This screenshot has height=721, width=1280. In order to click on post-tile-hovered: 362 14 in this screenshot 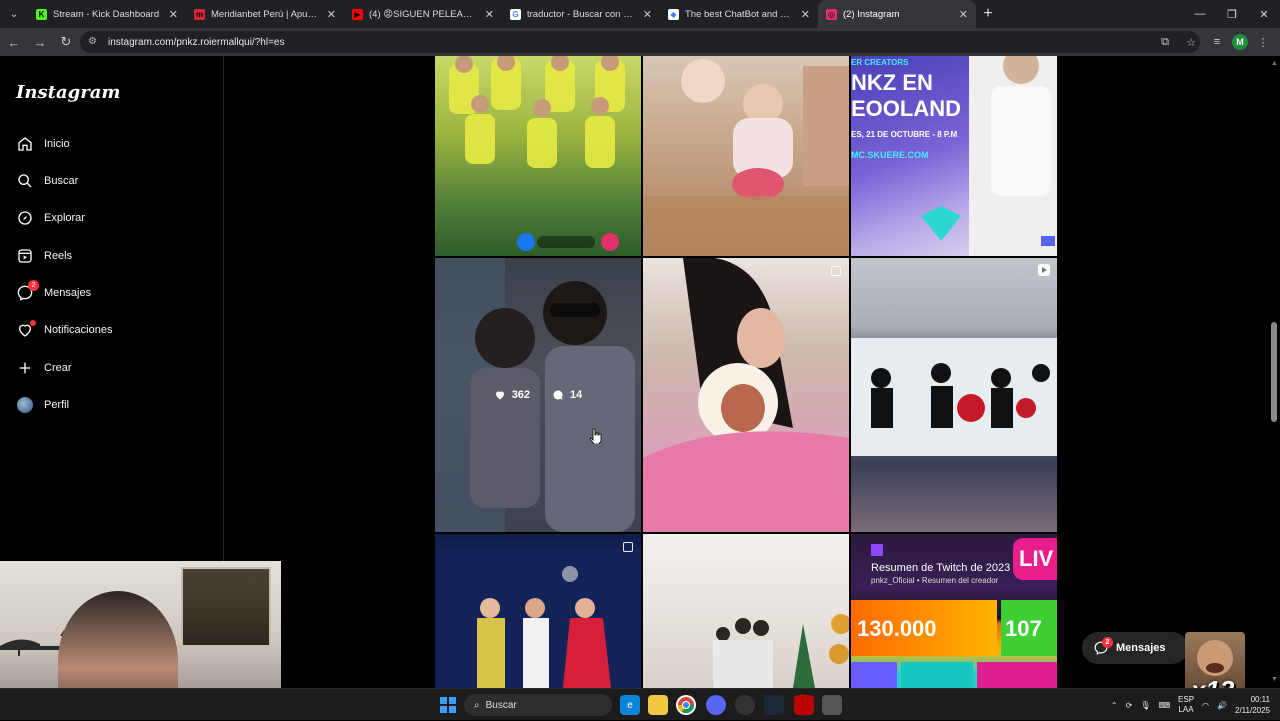, I will do `click(538, 395)`.